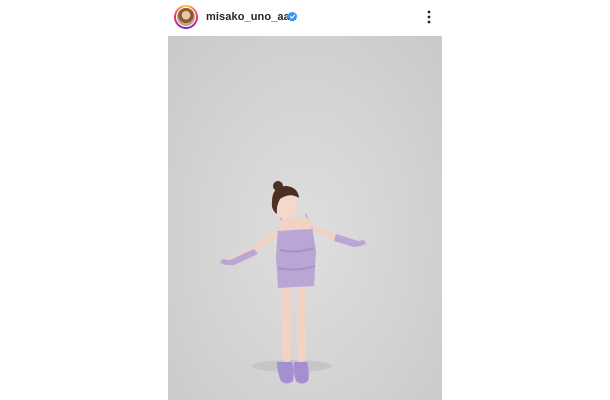 Image resolution: width=610 pixels, height=400 pixels. I want to click on more-options-icon, so click(429, 17).